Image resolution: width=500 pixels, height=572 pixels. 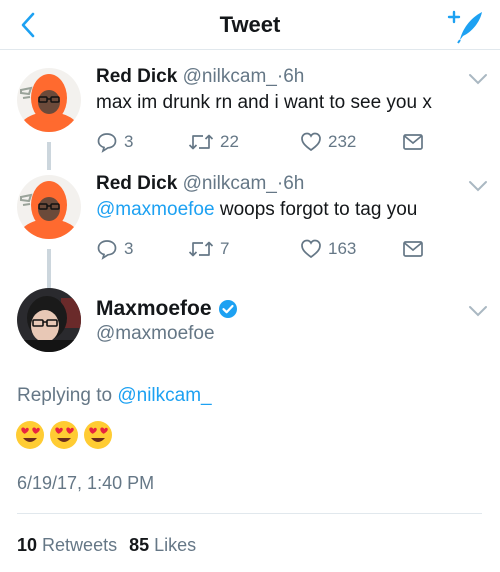 I want to click on like-button: 232, so click(x=328, y=142).